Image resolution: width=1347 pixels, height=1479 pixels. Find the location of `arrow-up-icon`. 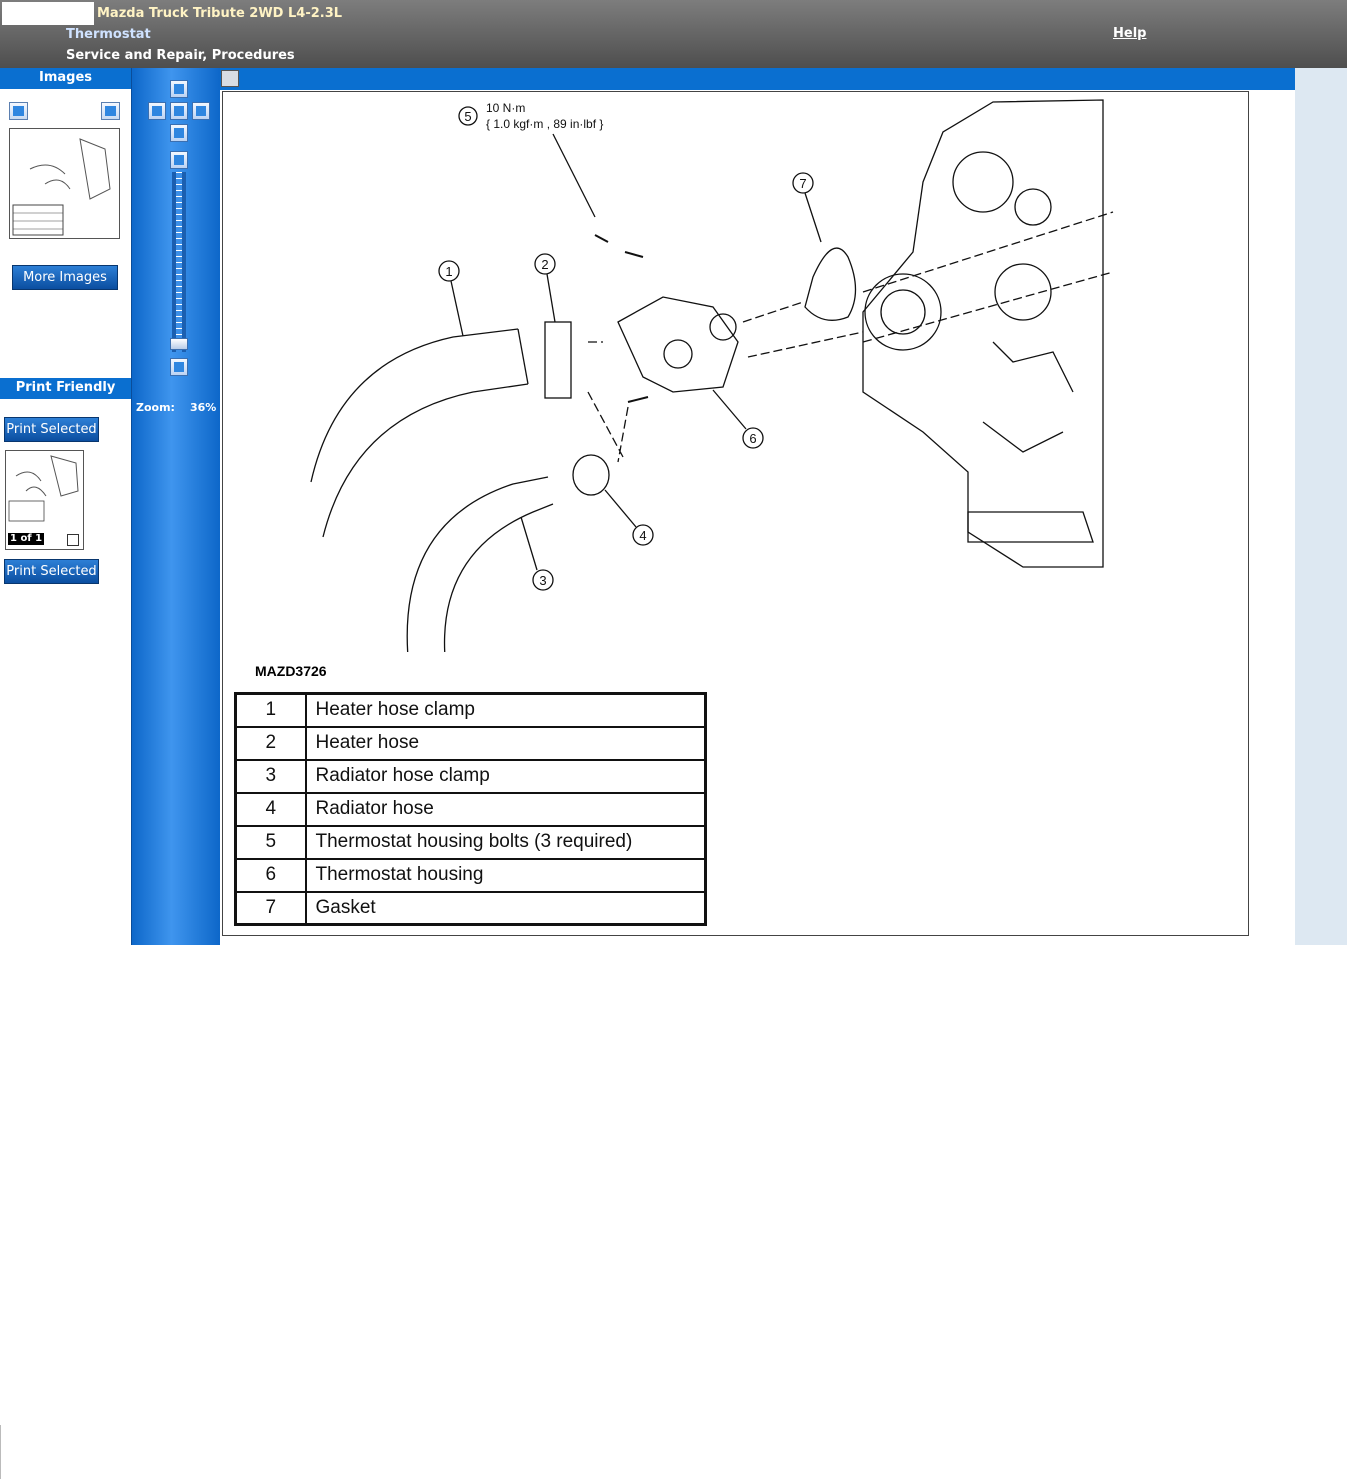

arrow-up-icon is located at coordinates (179, 89).